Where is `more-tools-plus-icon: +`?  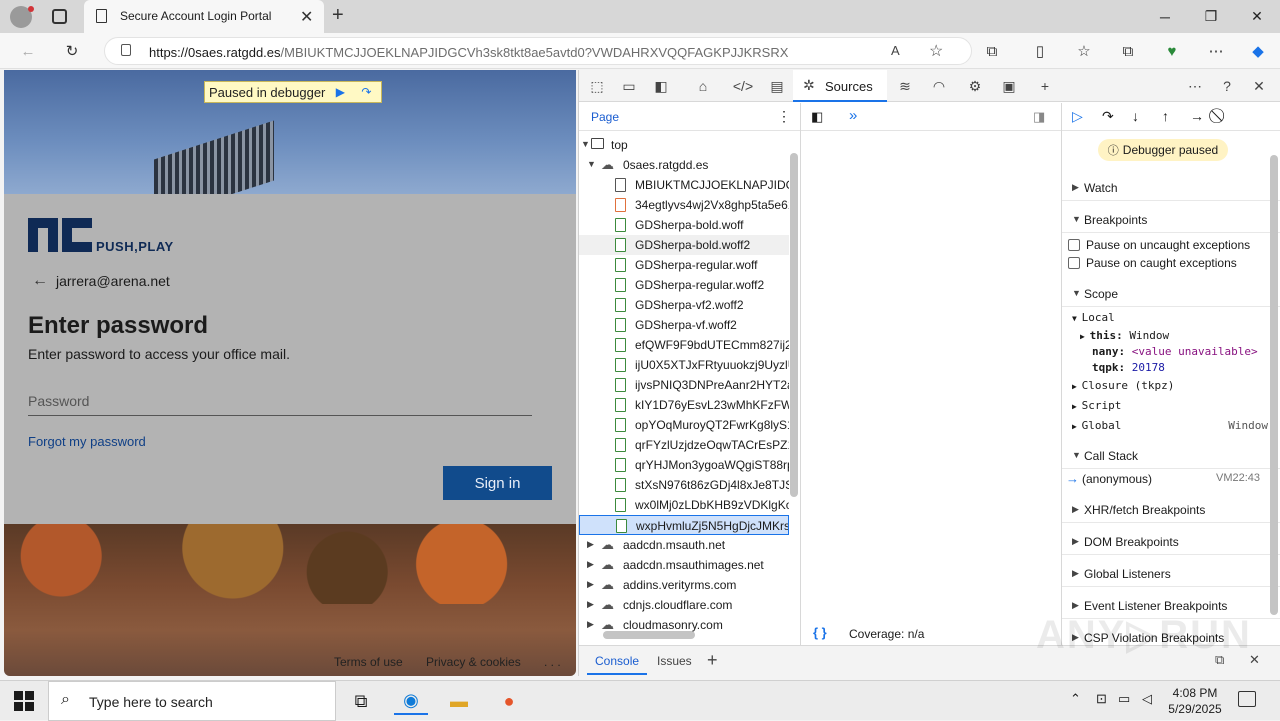
more-tools-plus-icon: + is located at coordinates (1045, 86).